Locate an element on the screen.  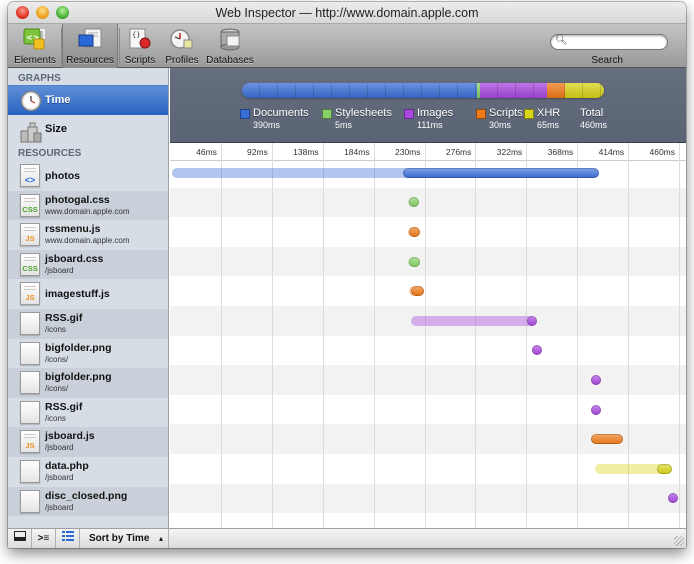
css-file-icon: CSS is located at coordinates (30, 264).